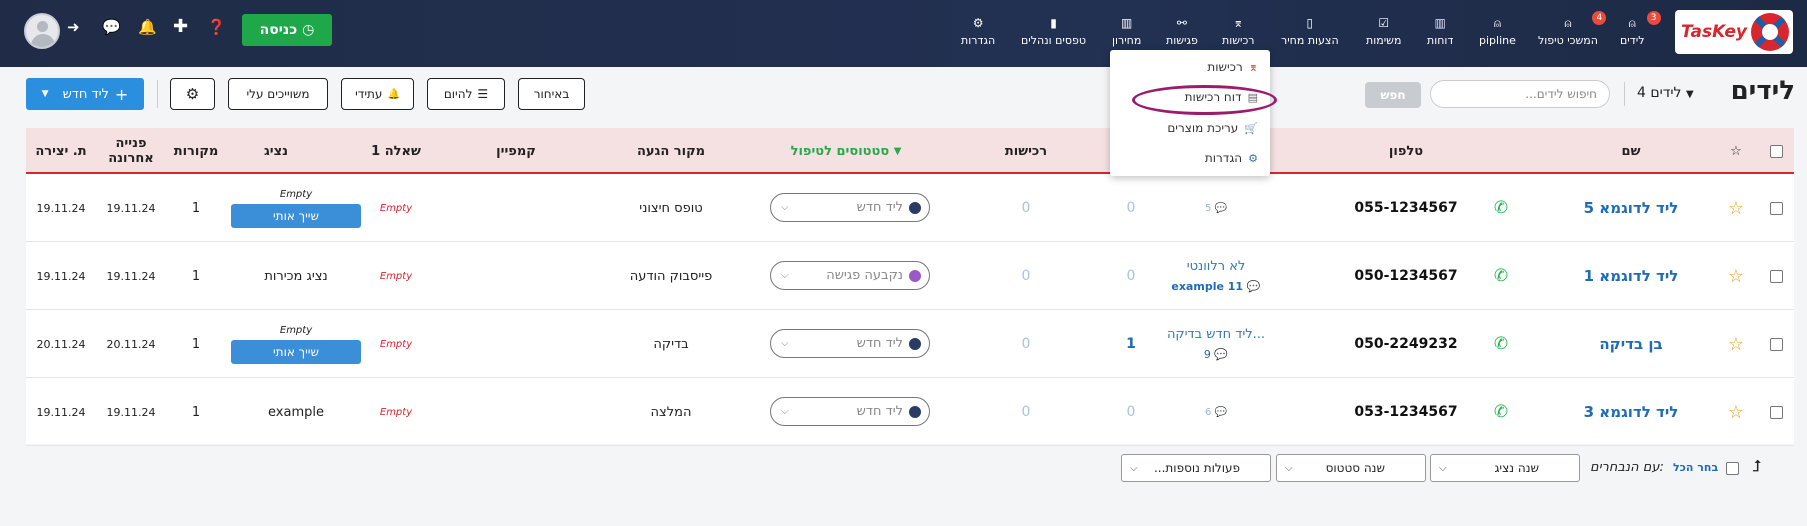 This screenshot has height=526, width=1807. What do you see at coordinates (287, 30) in the screenshot?
I see `checkin-button: כניסה ◷` at bounding box center [287, 30].